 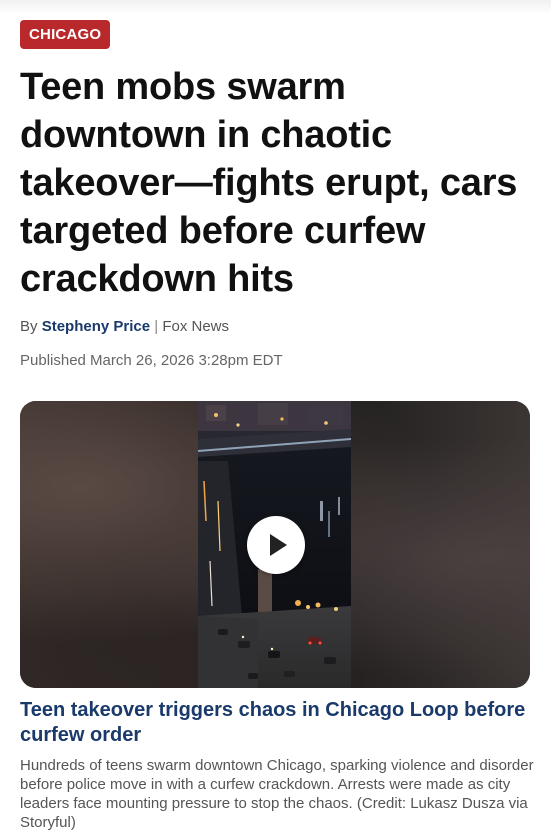 What do you see at coordinates (196, 326) in the screenshot?
I see `byline-source: Fox News` at bounding box center [196, 326].